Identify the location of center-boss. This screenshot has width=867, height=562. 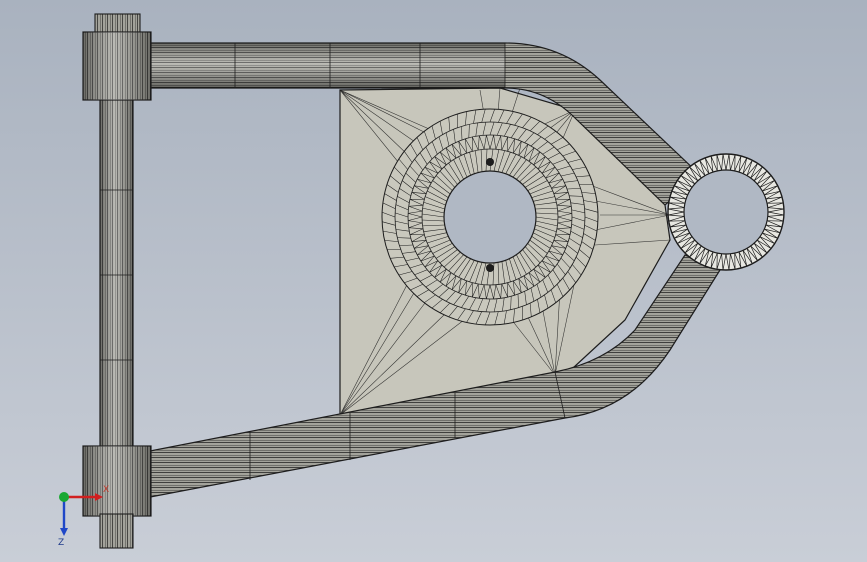
(490, 217).